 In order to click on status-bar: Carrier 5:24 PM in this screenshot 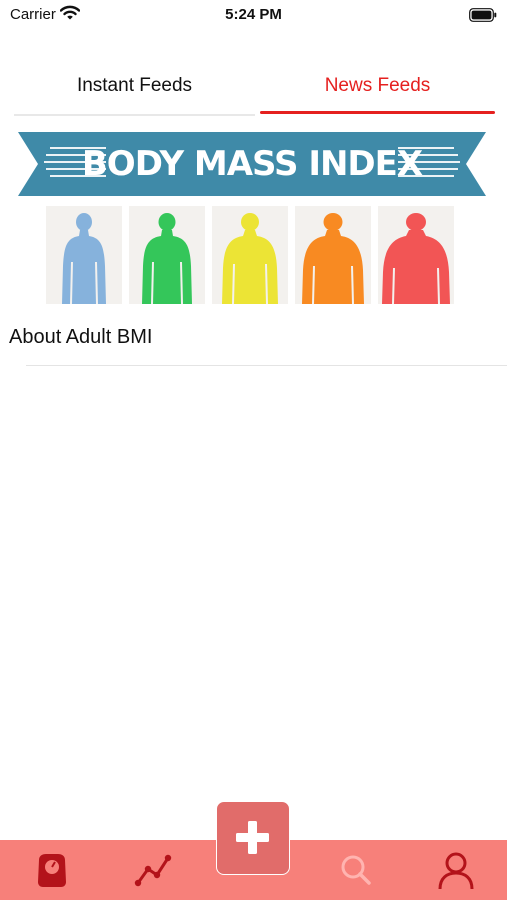, I will do `click(253, 15)`.